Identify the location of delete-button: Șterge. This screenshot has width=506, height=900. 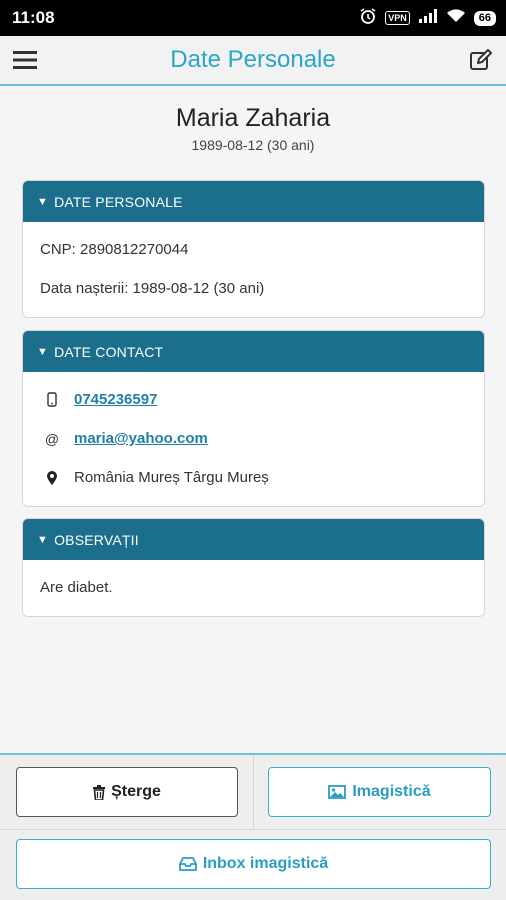
(127, 792).